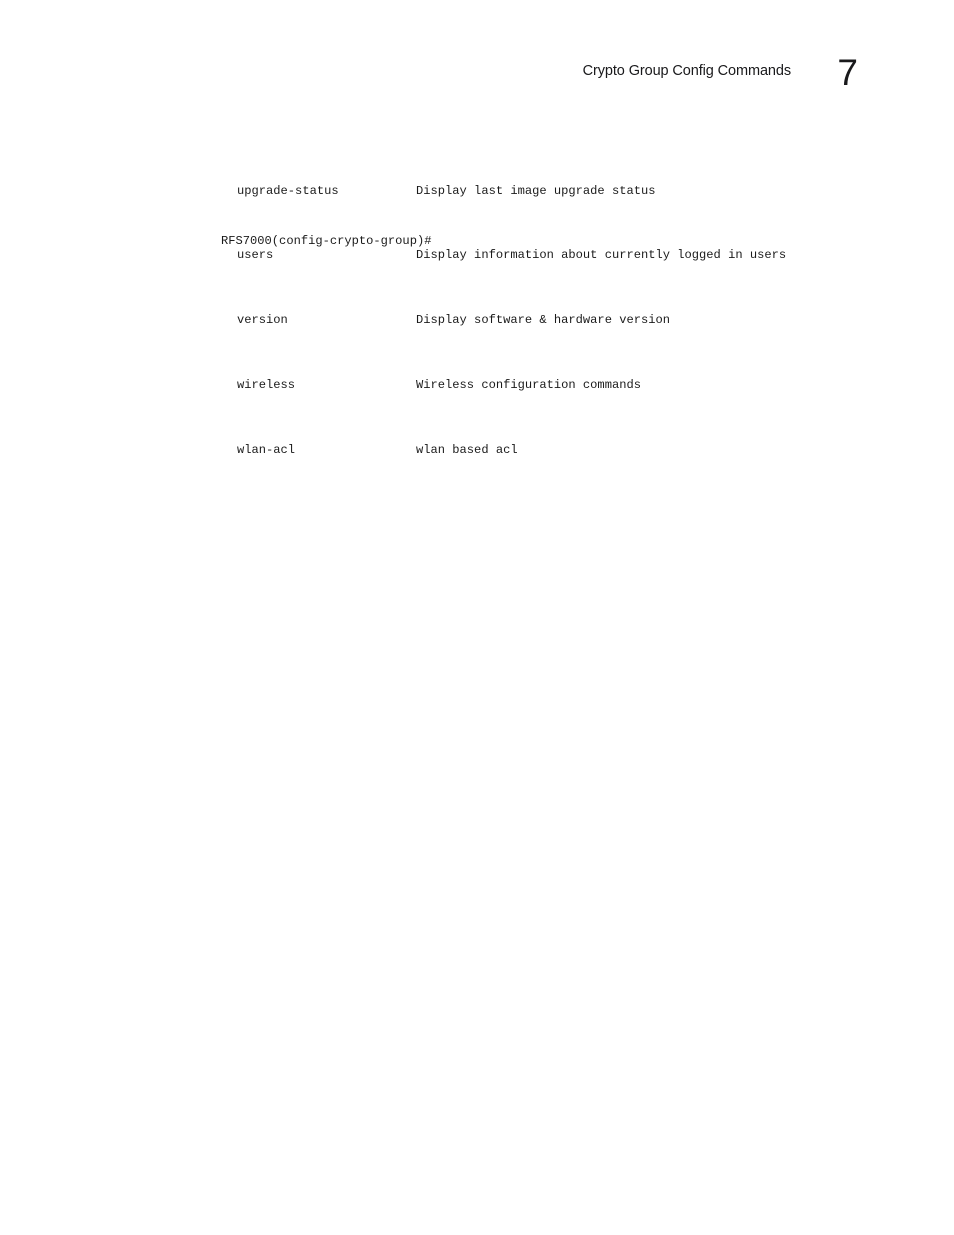 This screenshot has height=1235, width=954. Describe the element at coordinates (266, 449) in the screenshot. I see `cli-command-name: wlan-acl` at that location.